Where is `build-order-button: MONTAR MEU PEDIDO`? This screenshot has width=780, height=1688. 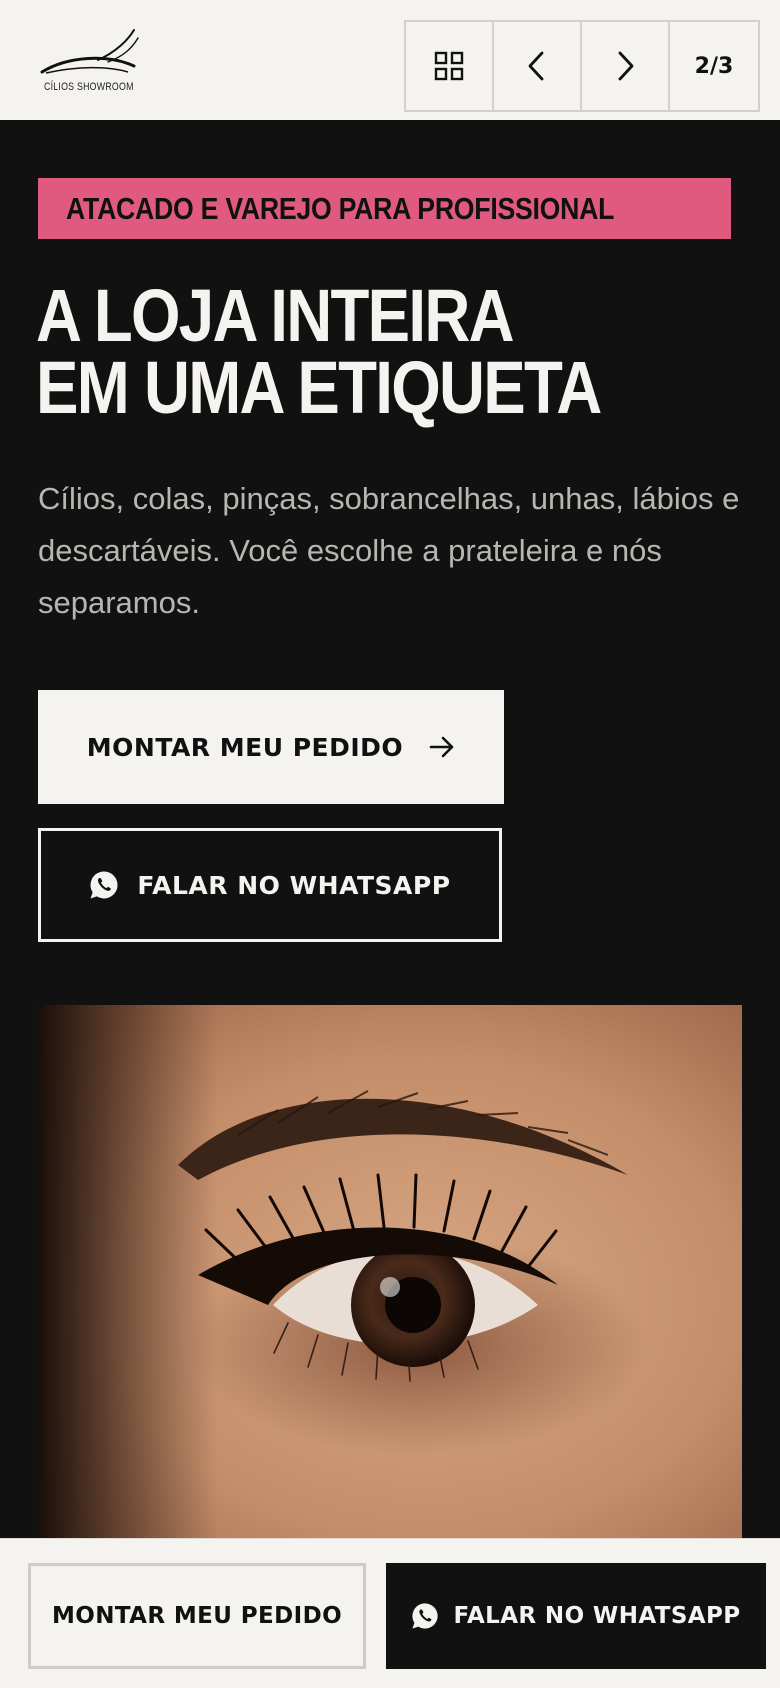
build-order-button: MONTAR MEU PEDIDO is located at coordinates (271, 747).